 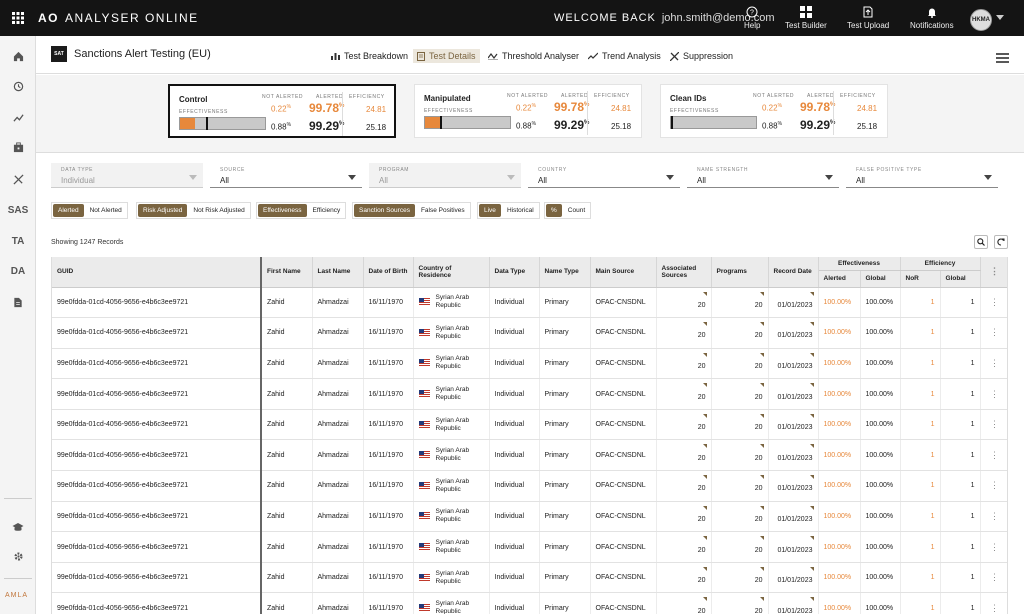 I want to click on column-menu-icon: ⋮, so click(x=993, y=272).